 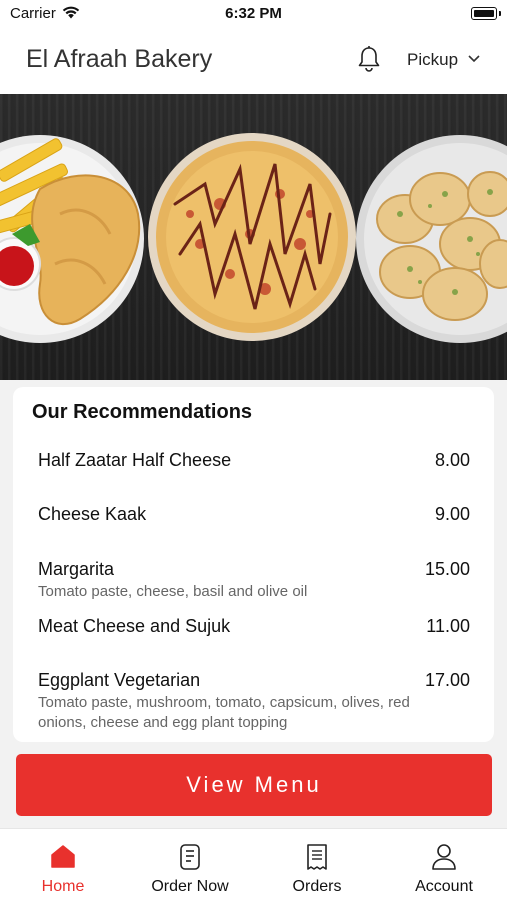 I want to click on store-title: El Afraah Bakery, so click(x=119, y=59).